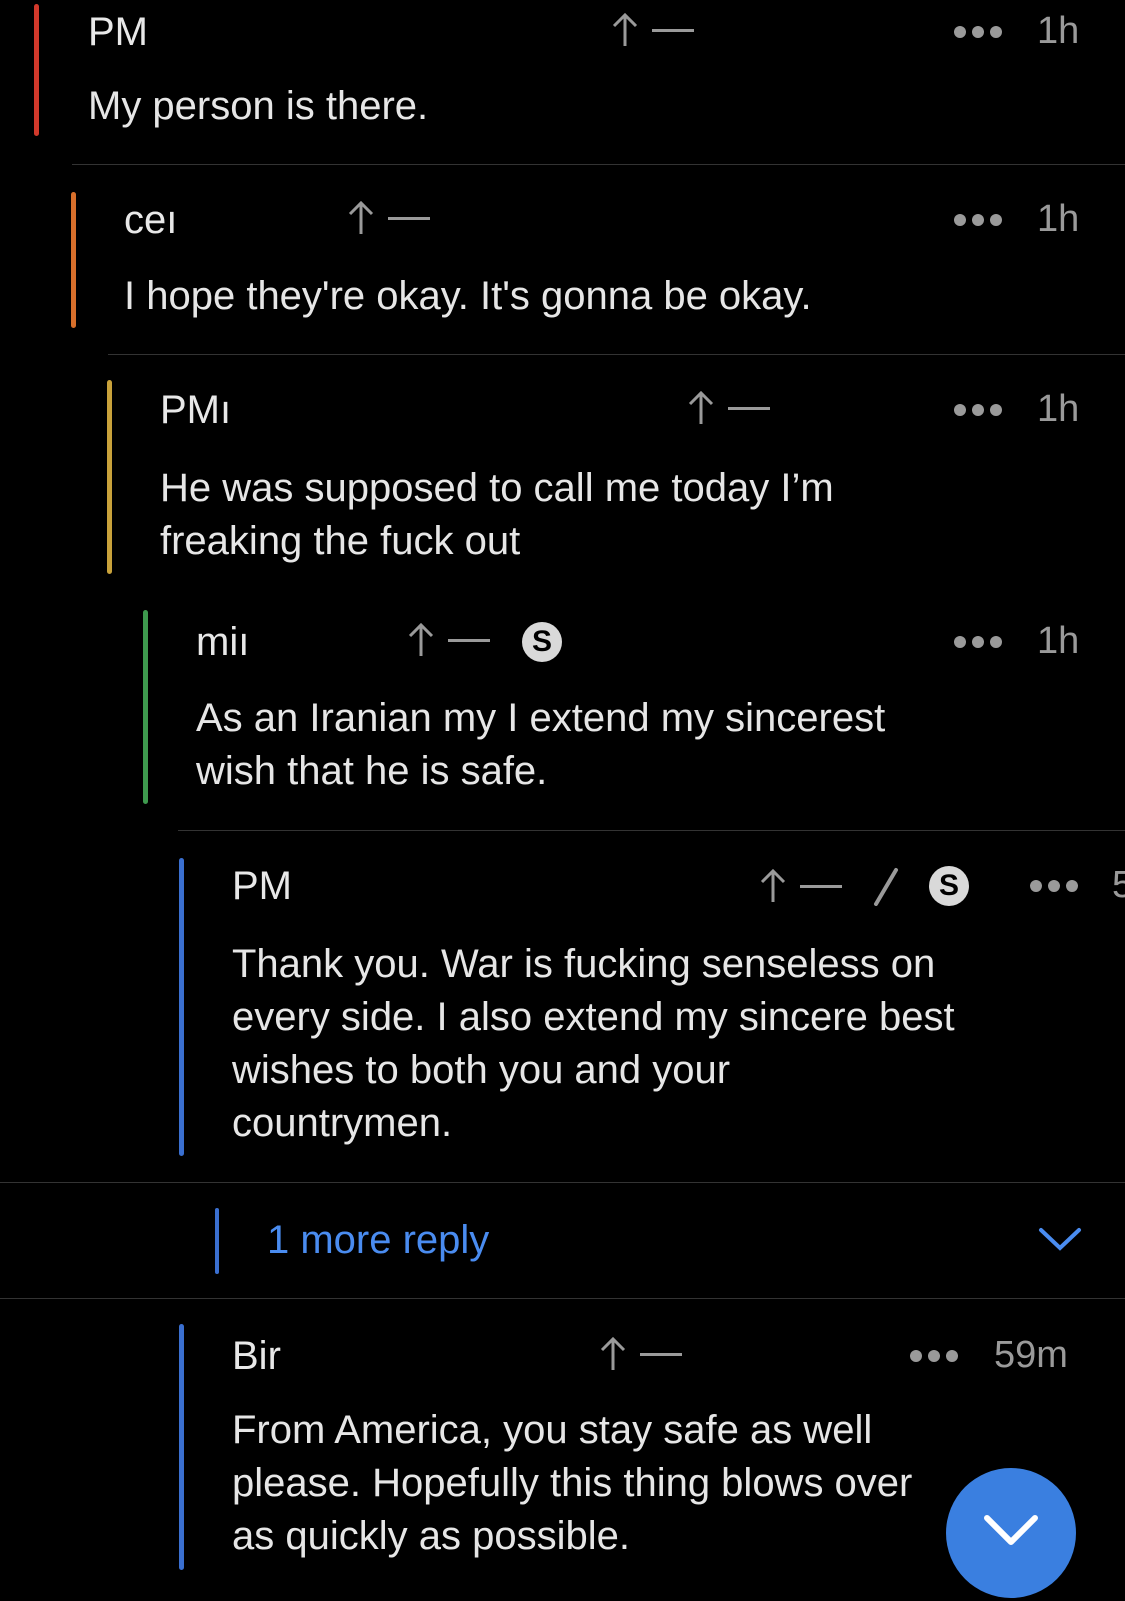 This screenshot has width=1125, height=1601. What do you see at coordinates (372, 771) in the screenshot?
I see `comment-body-line: wish that he is safe.` at bounding box center [372, 771].